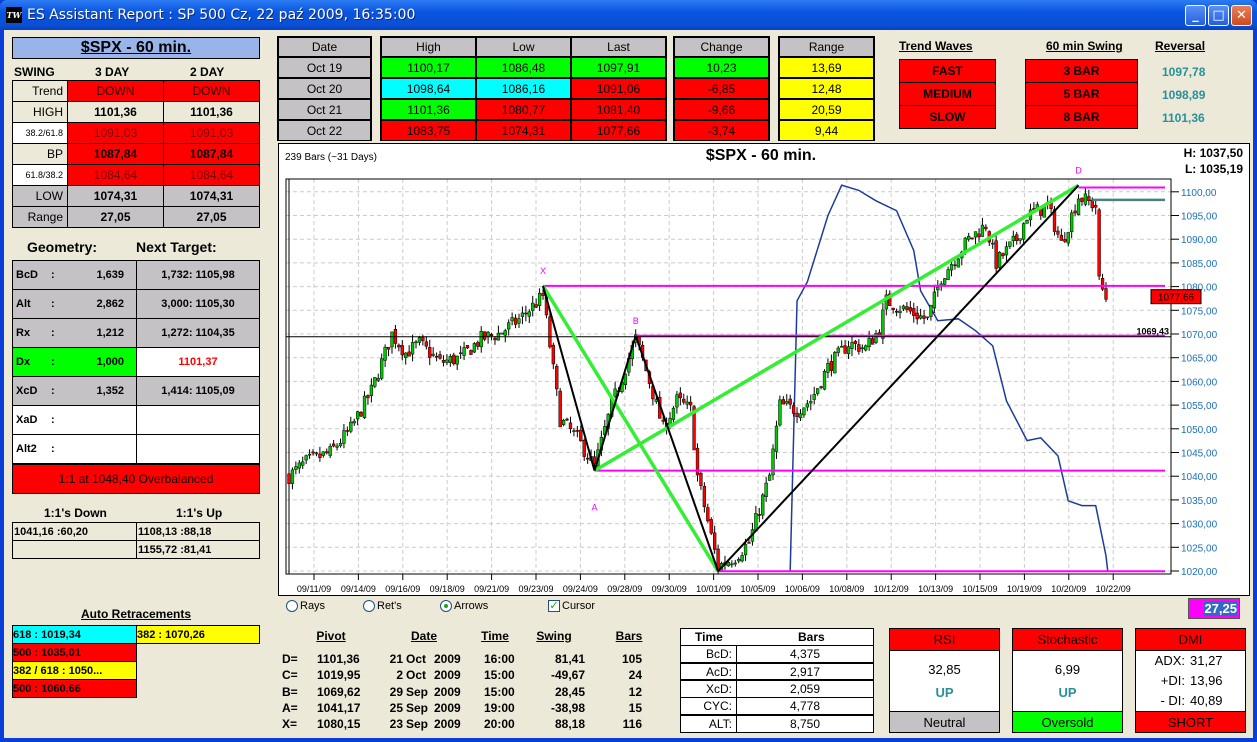 The width and height of the screenshot is (1257, 742). Describe the element at coordinates (305, 606) in the screenshot. I see `rays-radio: Rays` at that location.